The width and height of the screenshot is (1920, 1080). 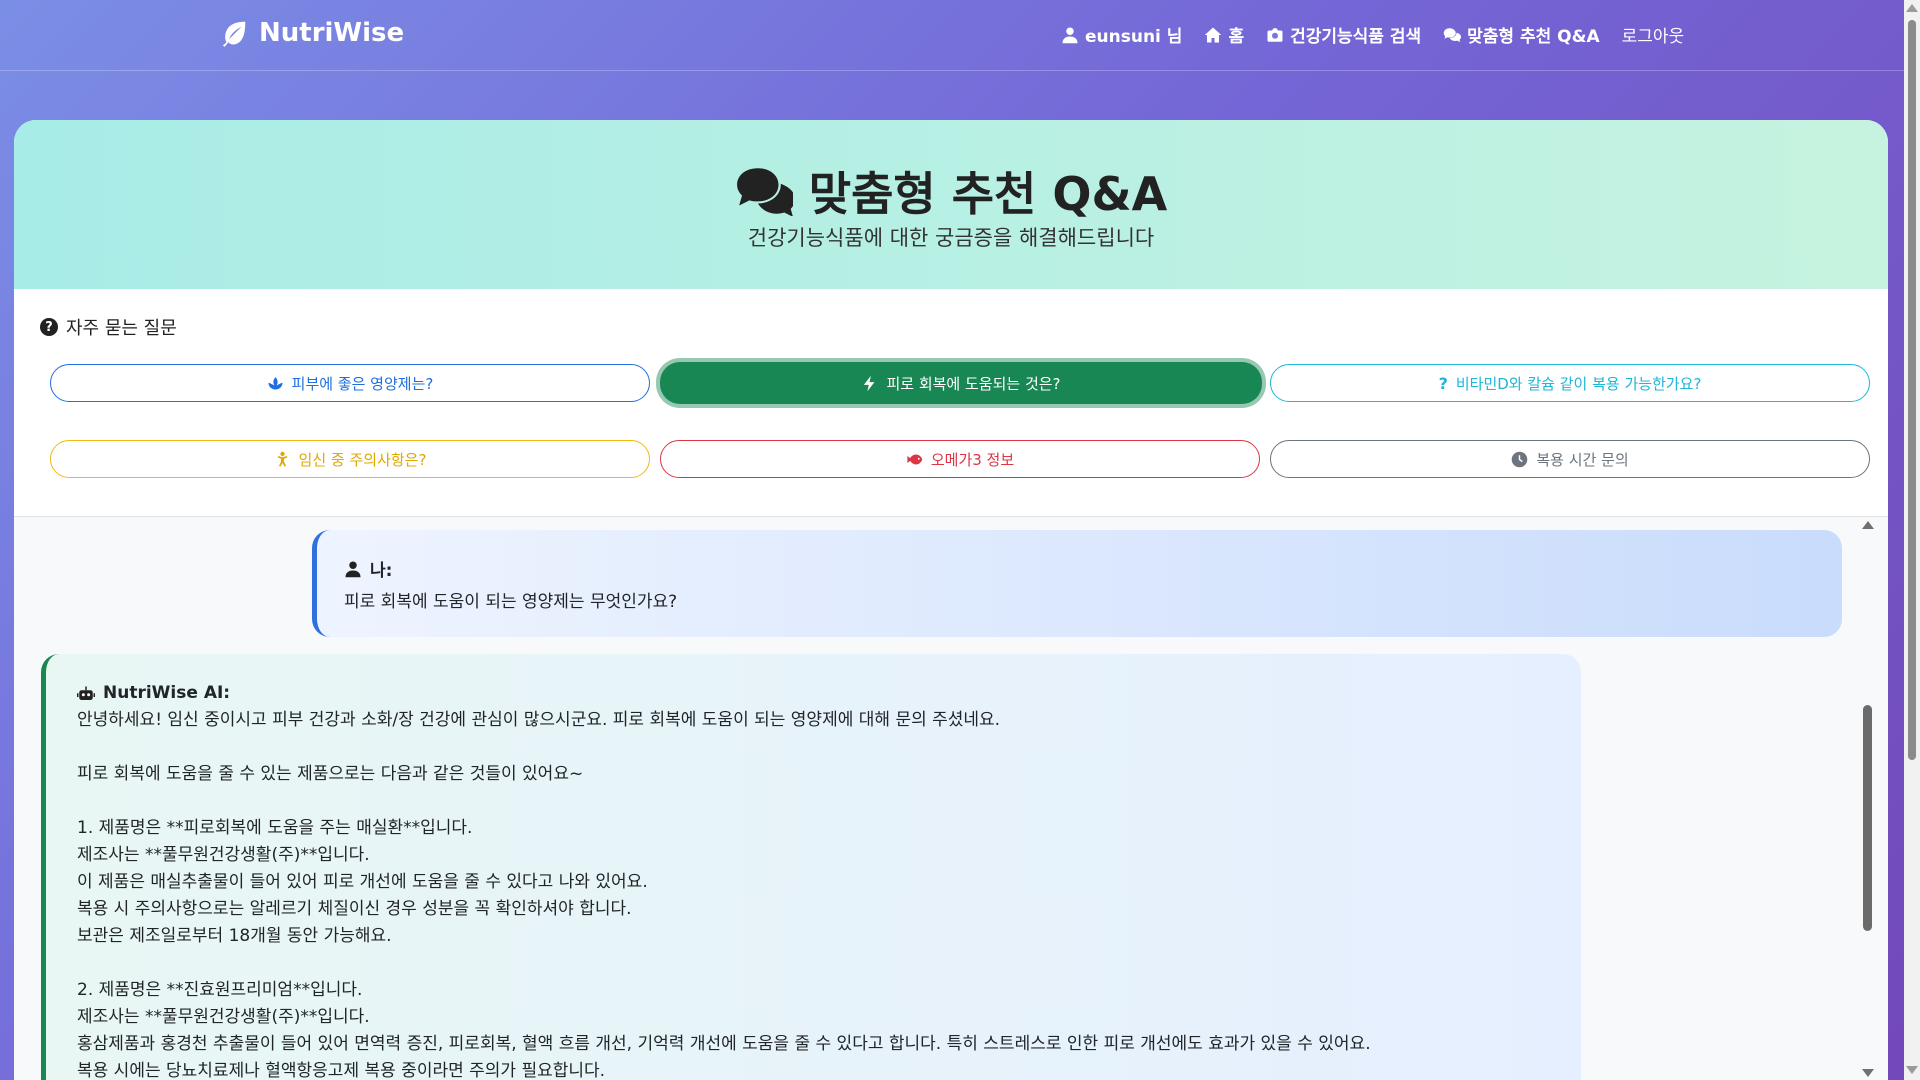 I want to click on page-title: 맞춤형 추천 Q&A, so click(x=951, y=191).